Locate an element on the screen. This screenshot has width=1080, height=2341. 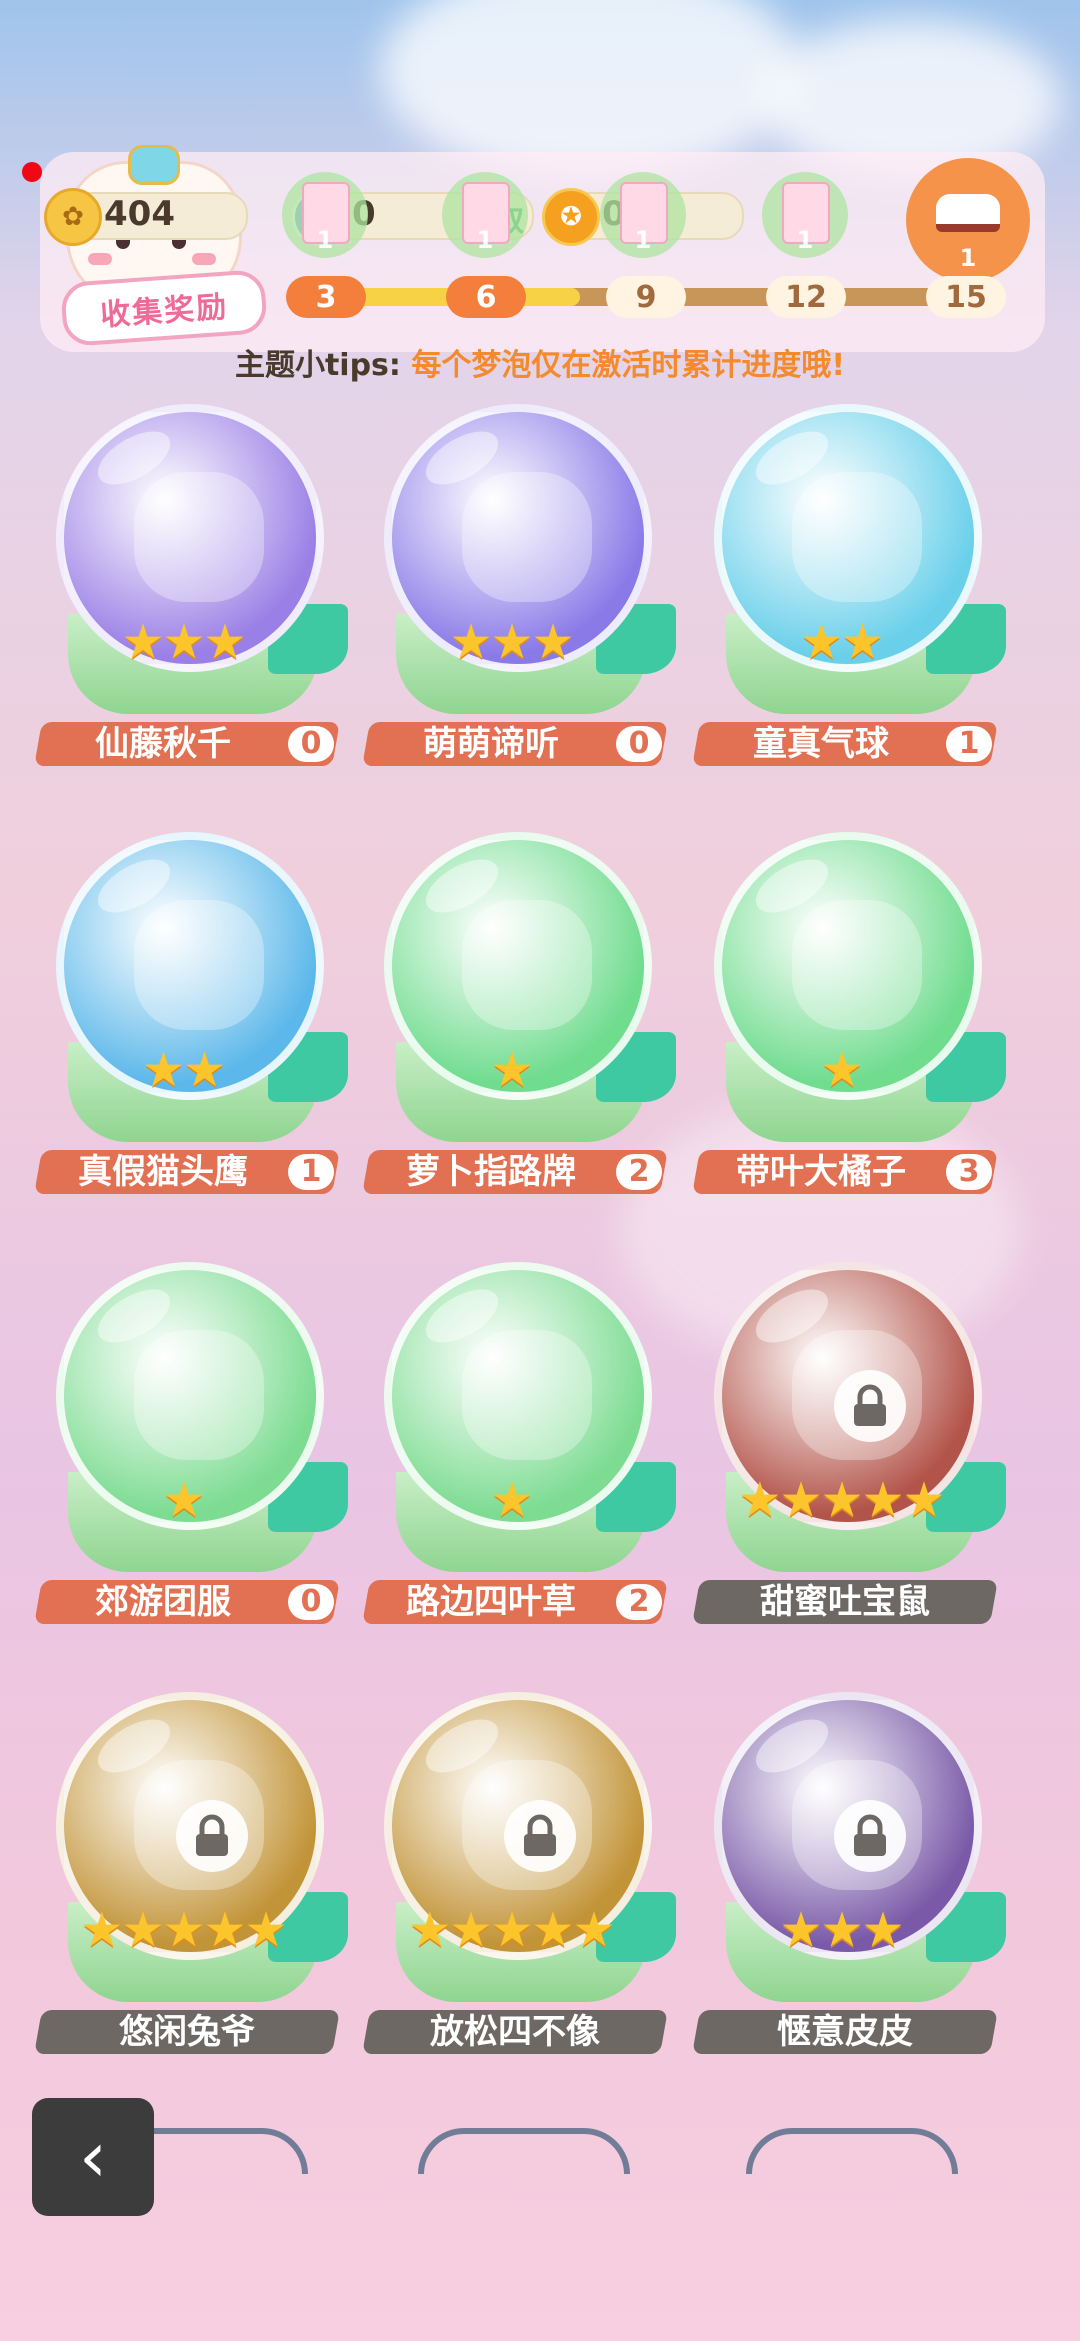
card-name: 放松四不像 is located at coordinates (515, 2032).